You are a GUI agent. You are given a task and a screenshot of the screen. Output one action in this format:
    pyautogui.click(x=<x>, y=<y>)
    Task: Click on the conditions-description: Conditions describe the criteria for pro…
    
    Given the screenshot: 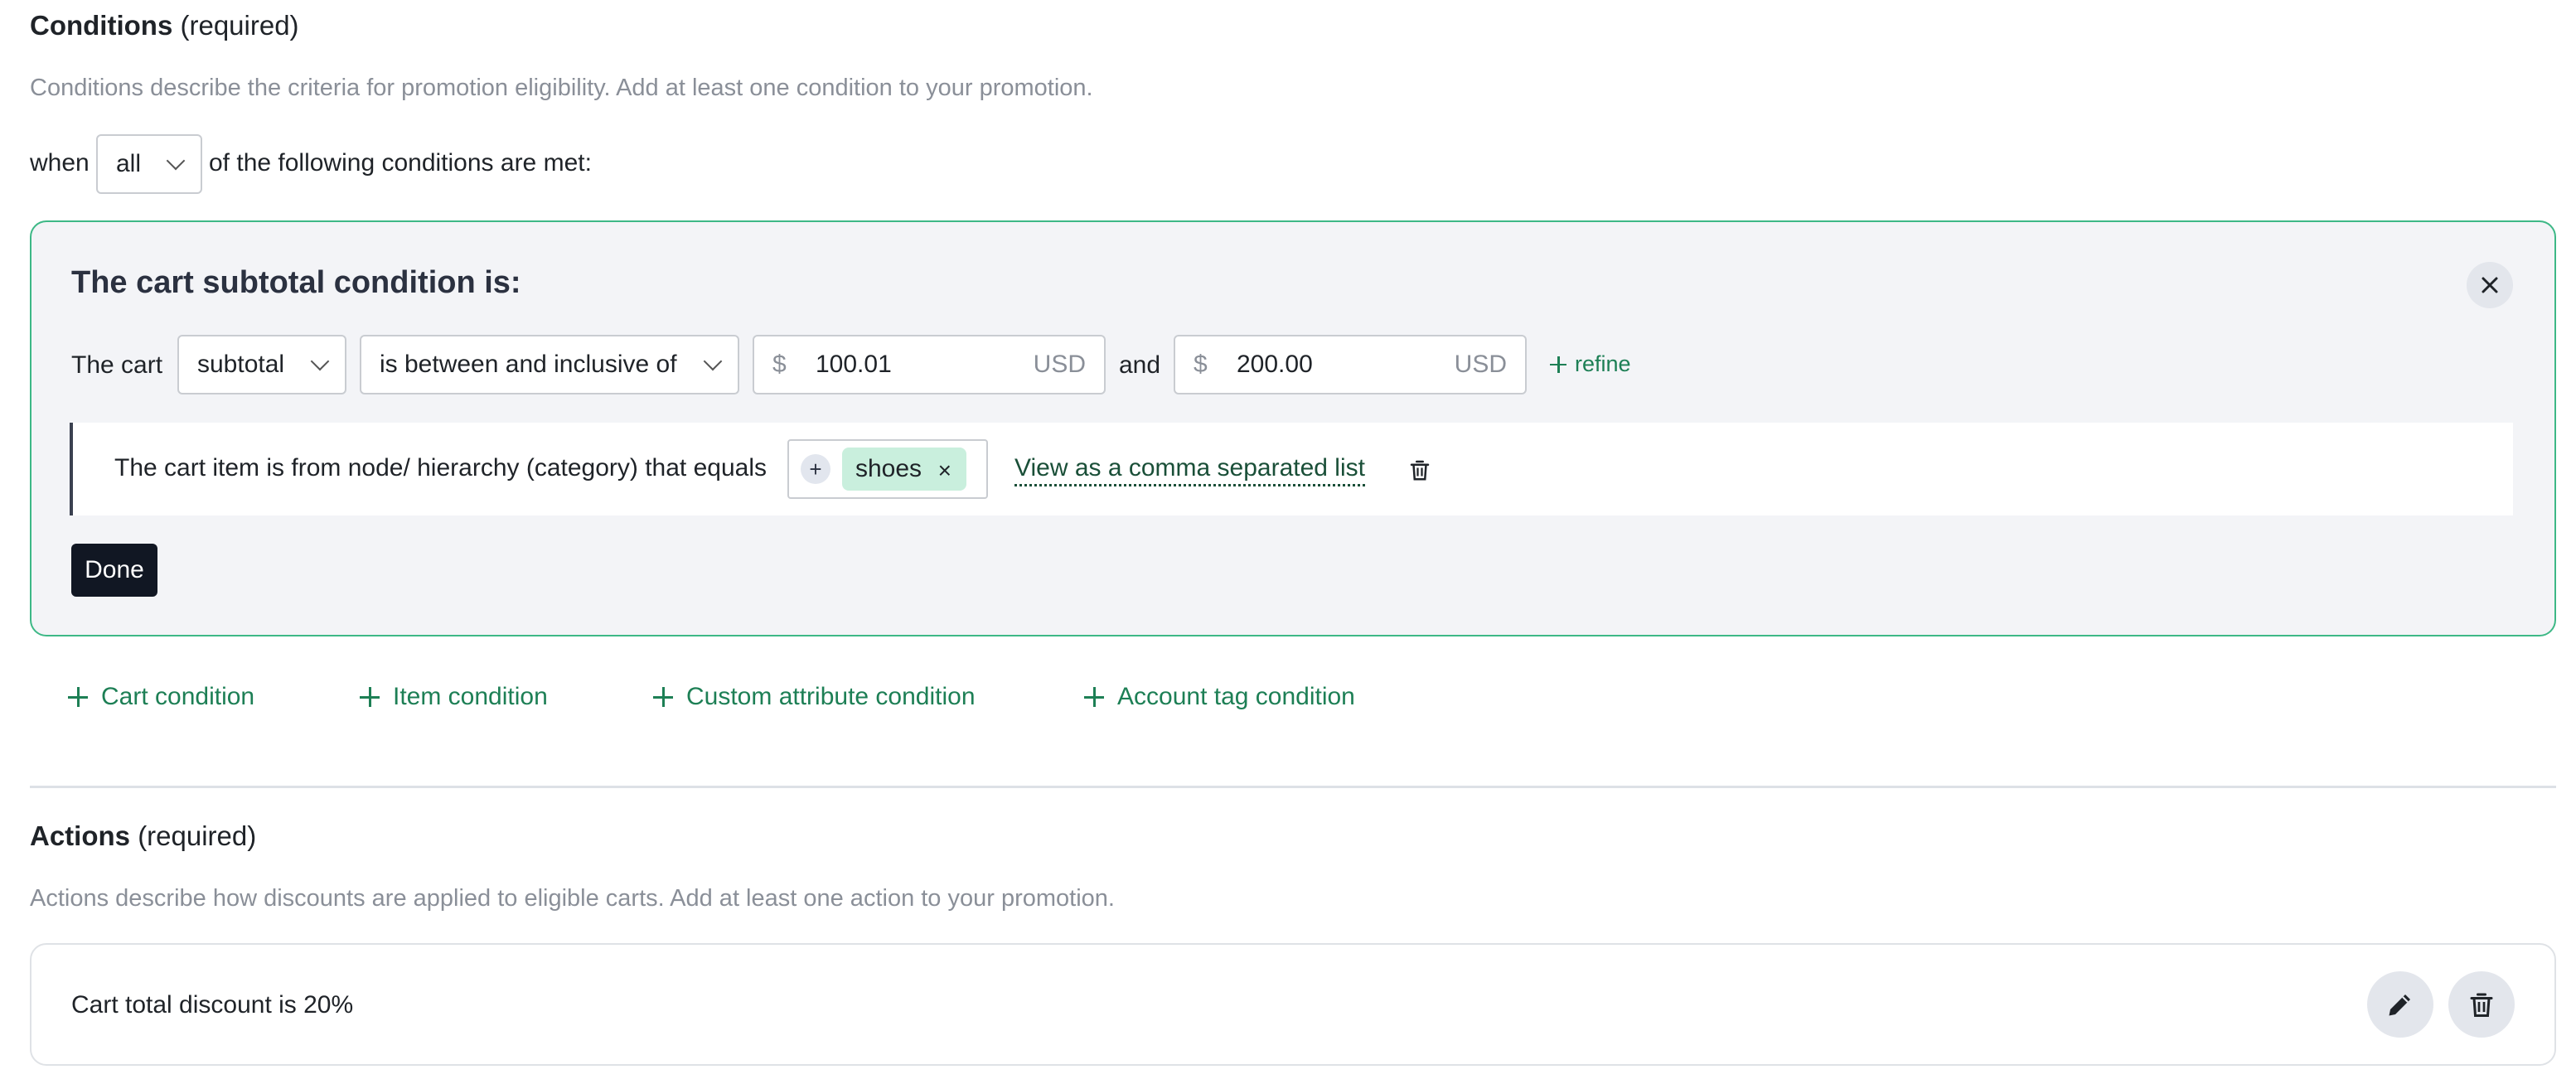 What is the action you would take?
    pyautogui.click(x=561, y=88)
    